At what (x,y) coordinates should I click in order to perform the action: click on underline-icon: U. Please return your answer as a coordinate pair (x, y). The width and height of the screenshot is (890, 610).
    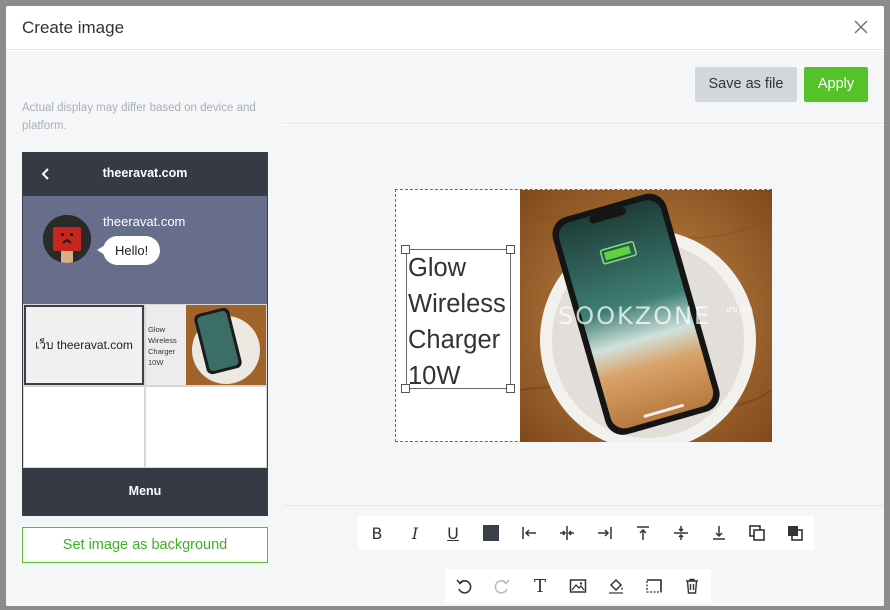
    Looking at the image, I should click on (453, 533).